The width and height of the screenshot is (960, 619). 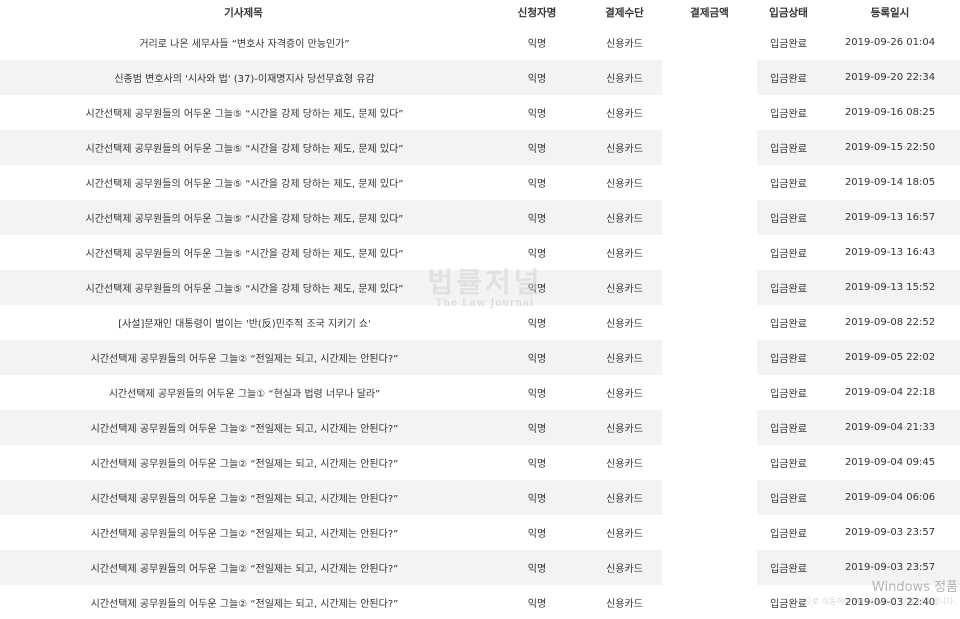 What do you see at coordinates (890, 497) in the screenshot?
I see `cell-date: 2019-09-04 06:06` at bounding box center [890, 497].